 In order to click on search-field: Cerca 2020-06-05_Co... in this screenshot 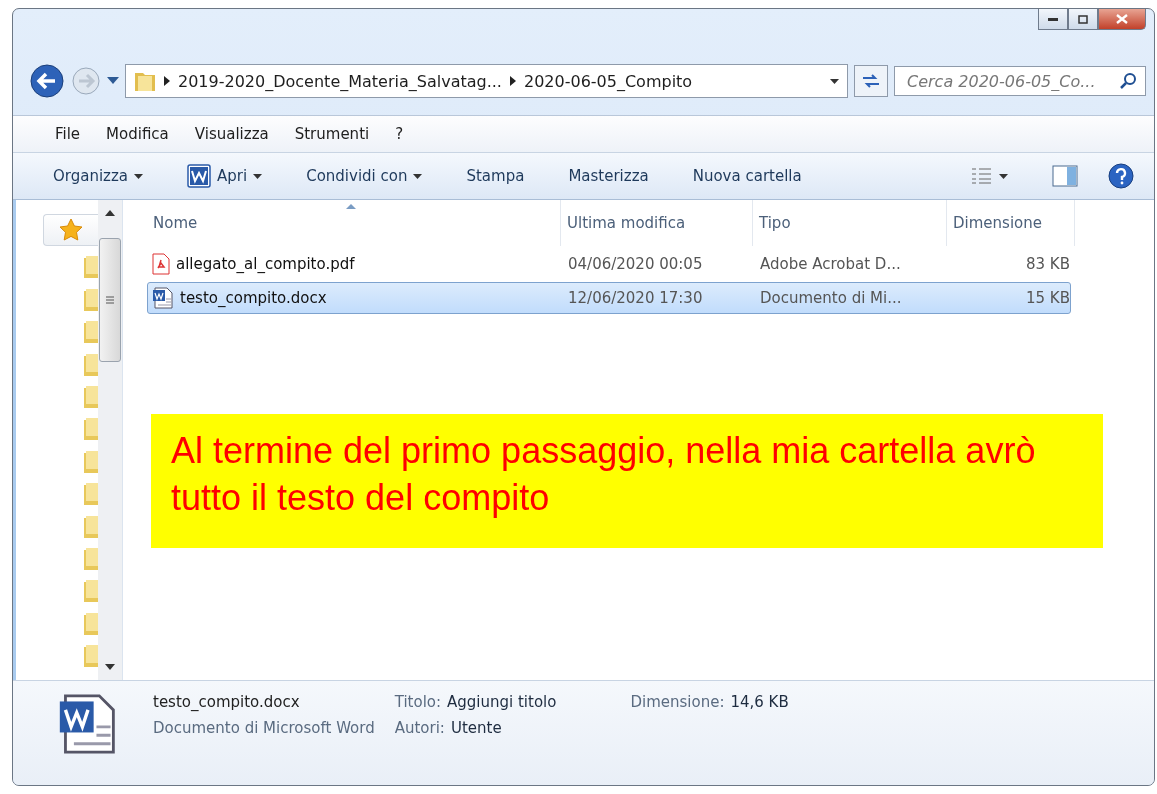, I will do `click(1020, 81)`.